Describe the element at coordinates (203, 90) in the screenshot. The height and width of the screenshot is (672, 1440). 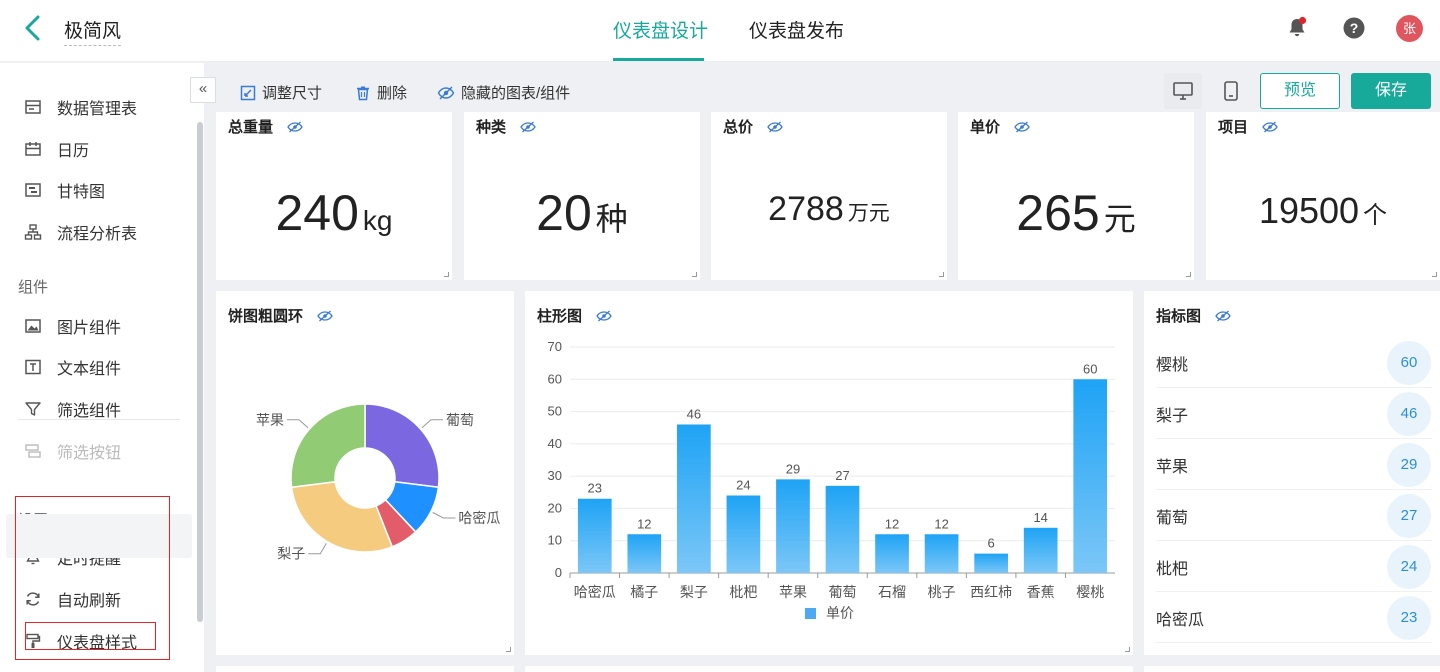
I see `collapse-sidebar-button: «` at that location.